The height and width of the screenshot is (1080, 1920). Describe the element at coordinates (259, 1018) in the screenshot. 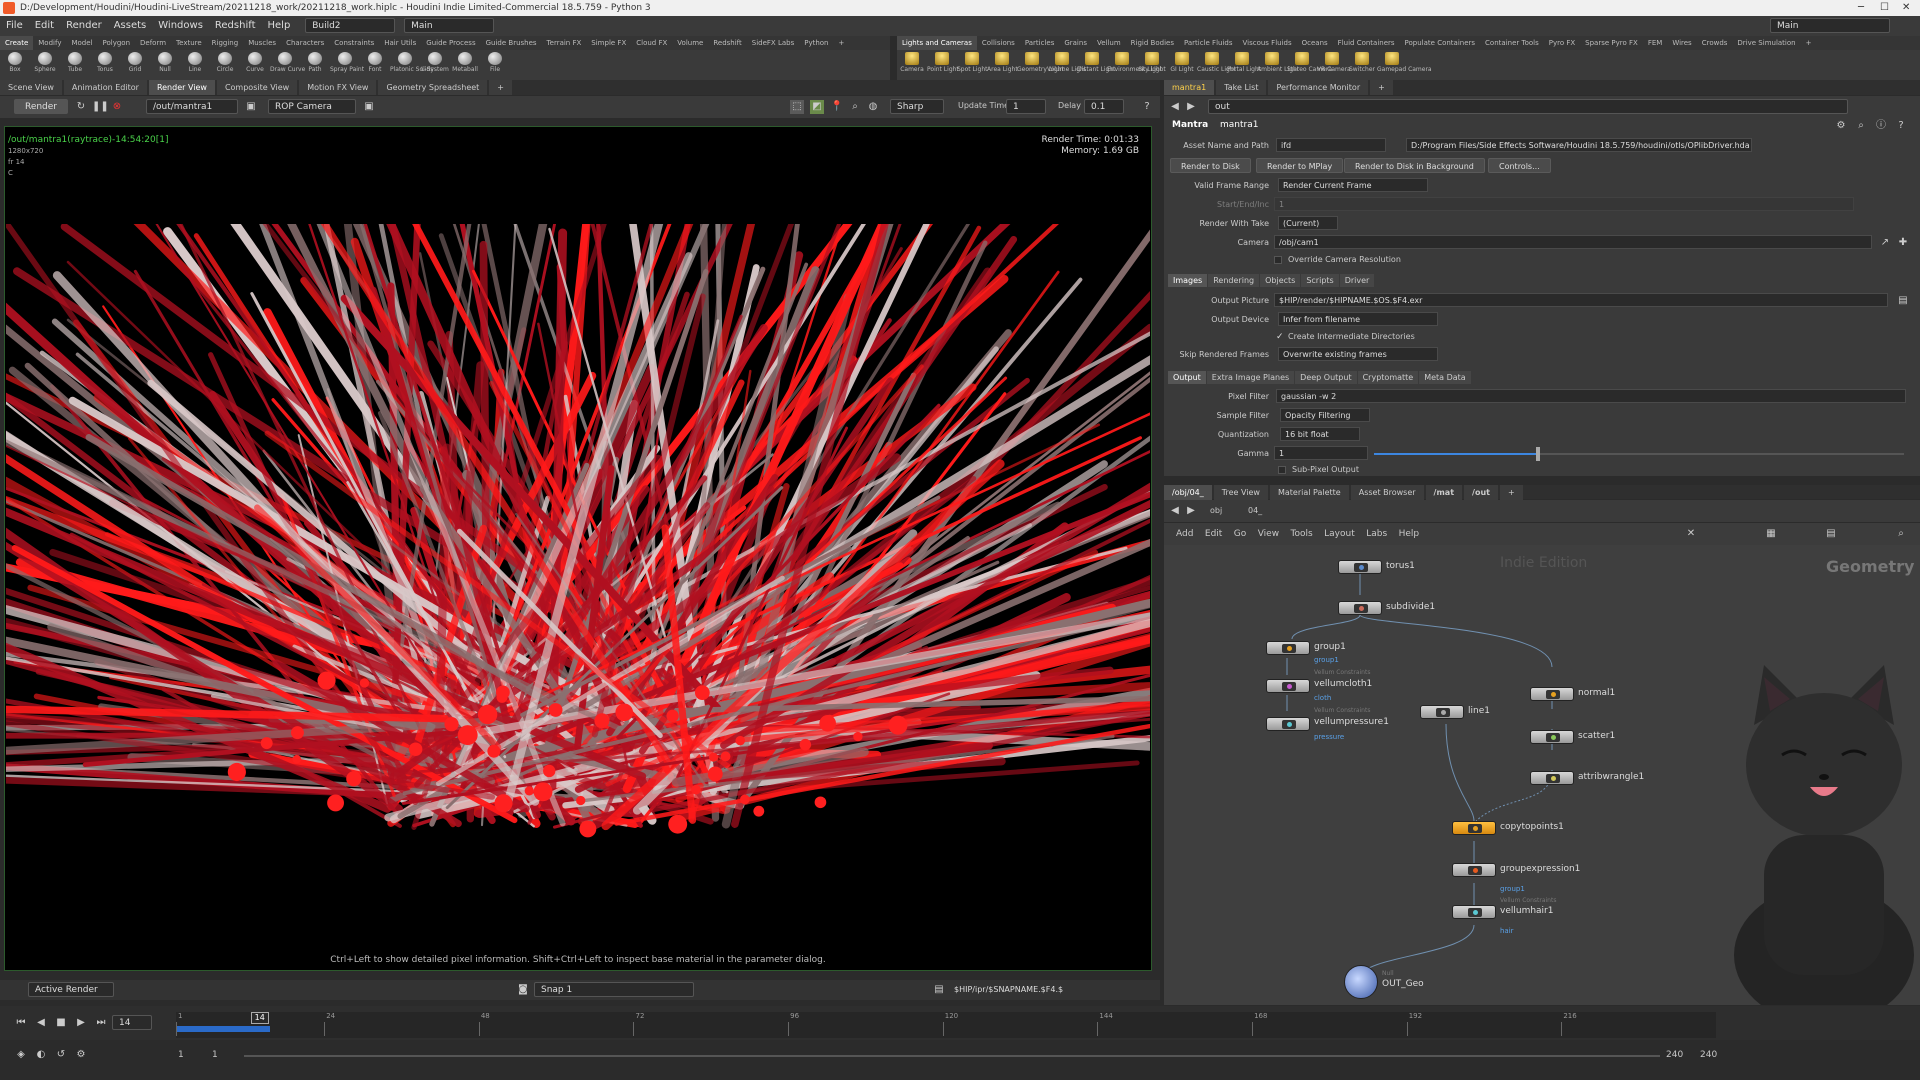

I see `timeline-cursor: 14` at that location.